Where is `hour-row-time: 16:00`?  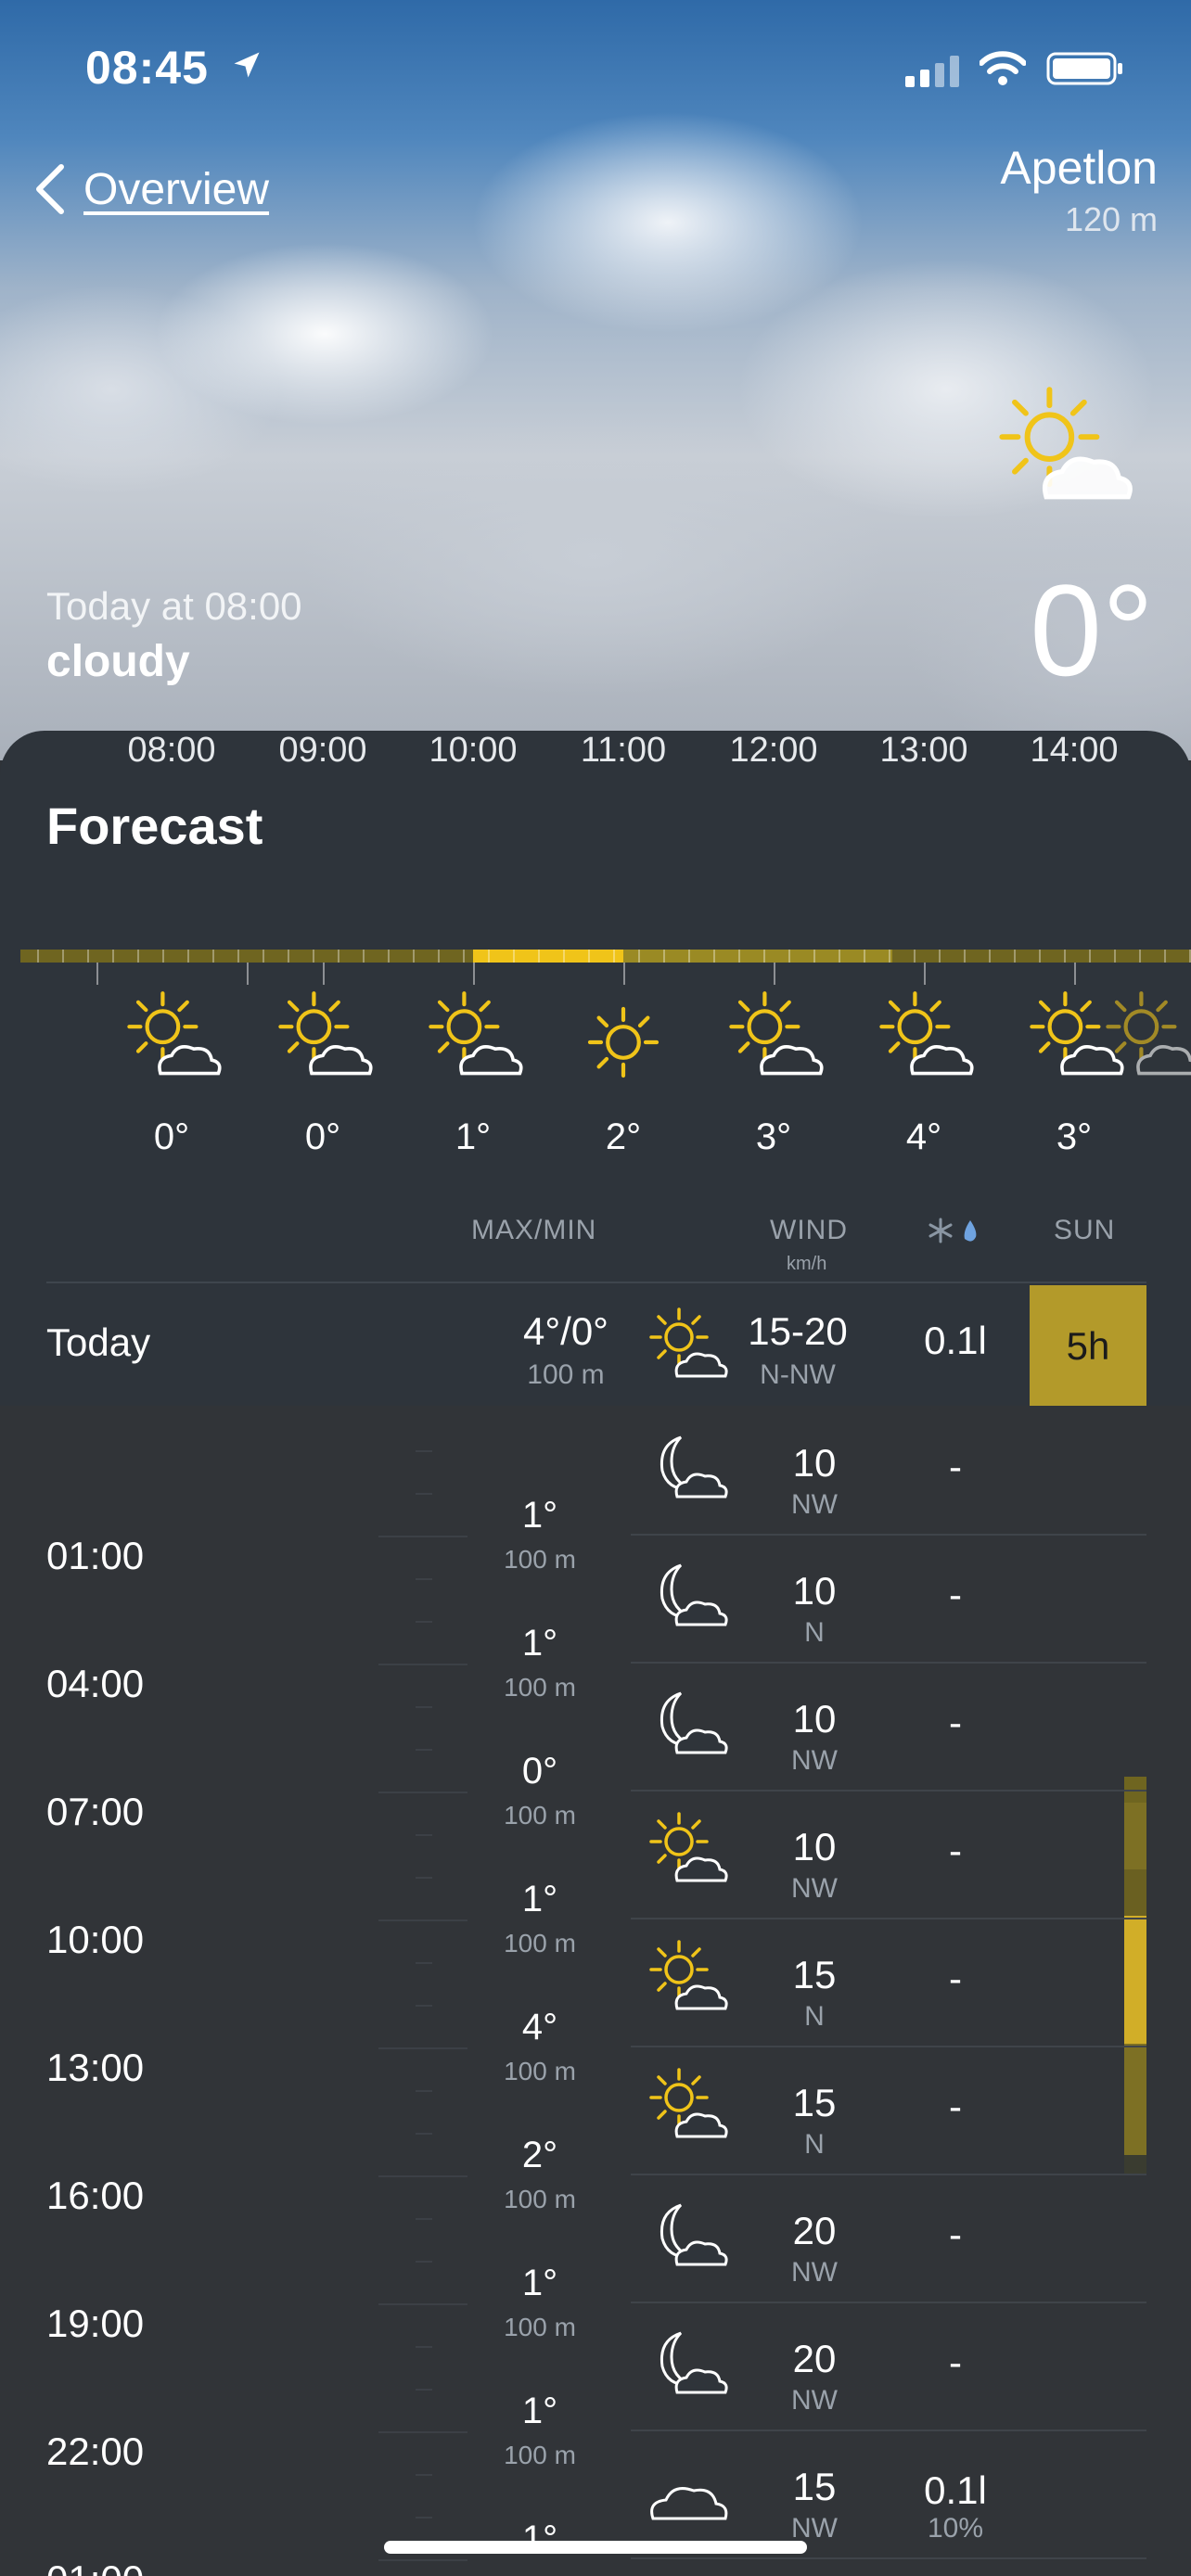
hour-row-time: 16:00 is located at coordinates (95, 2195).